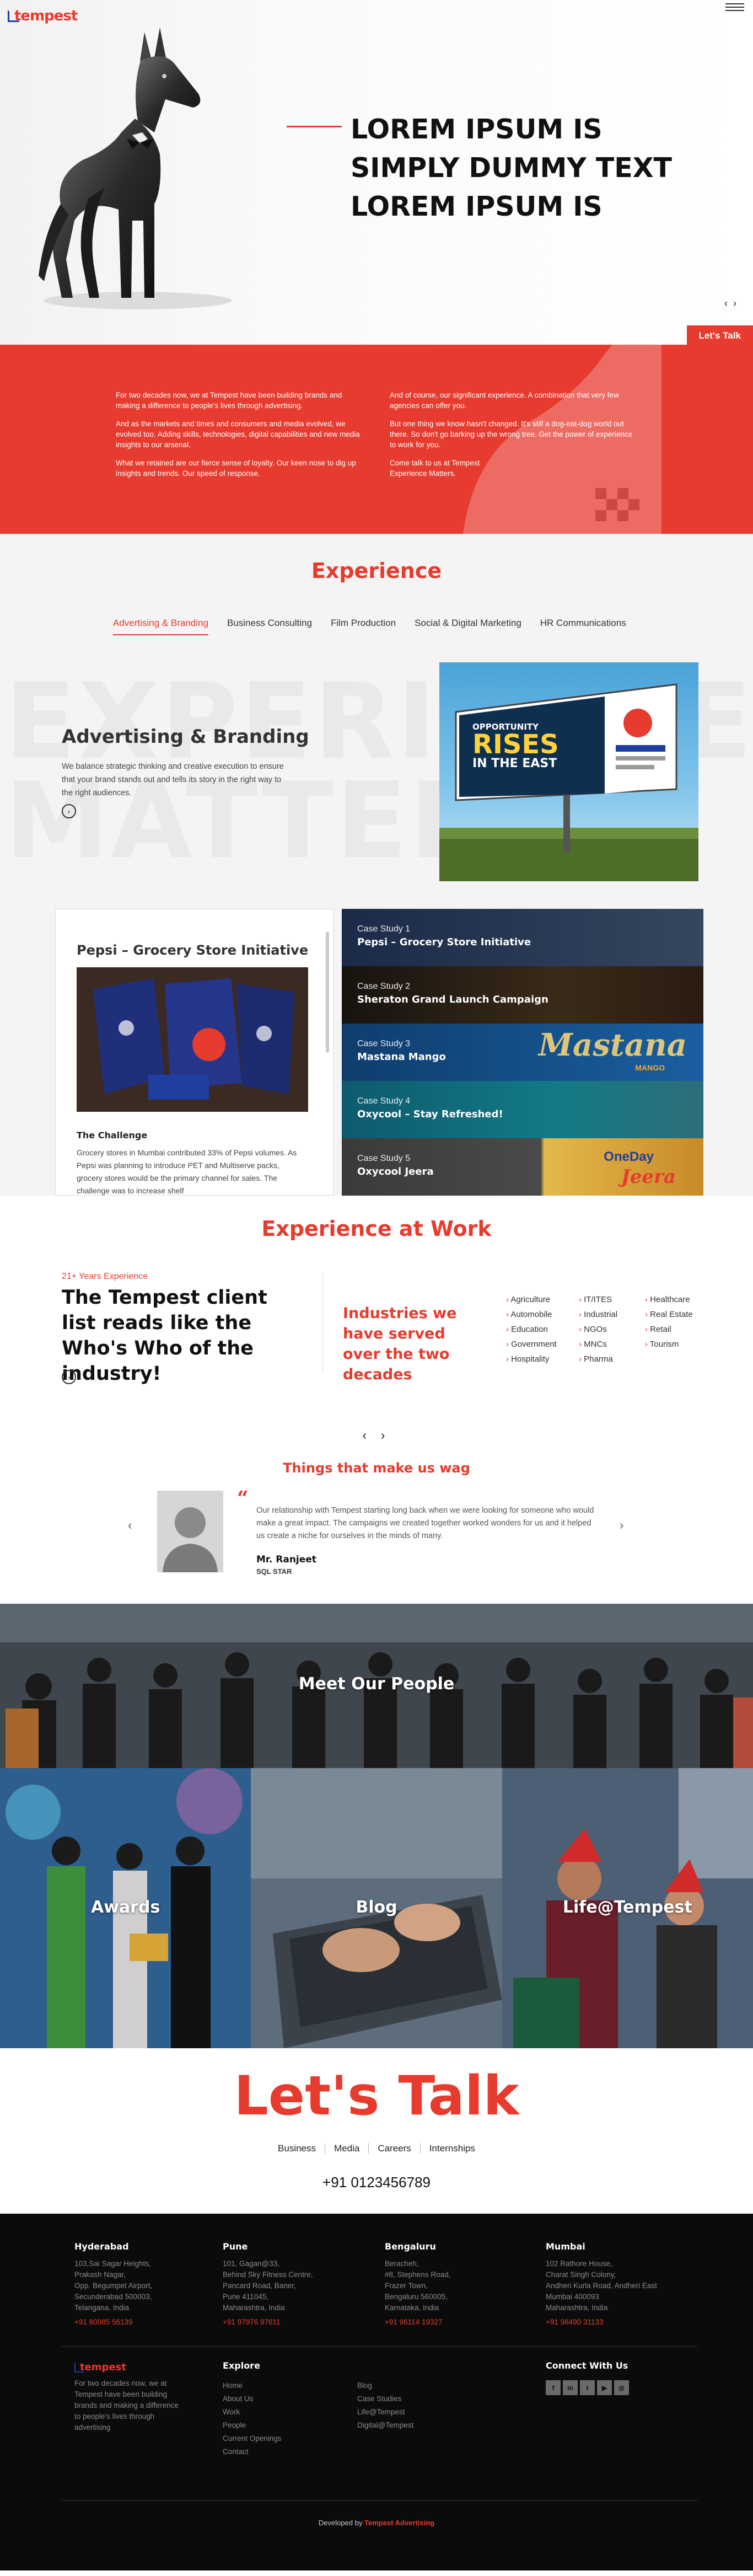  I want to click on logo-text: tempest, so click(103, 2367).